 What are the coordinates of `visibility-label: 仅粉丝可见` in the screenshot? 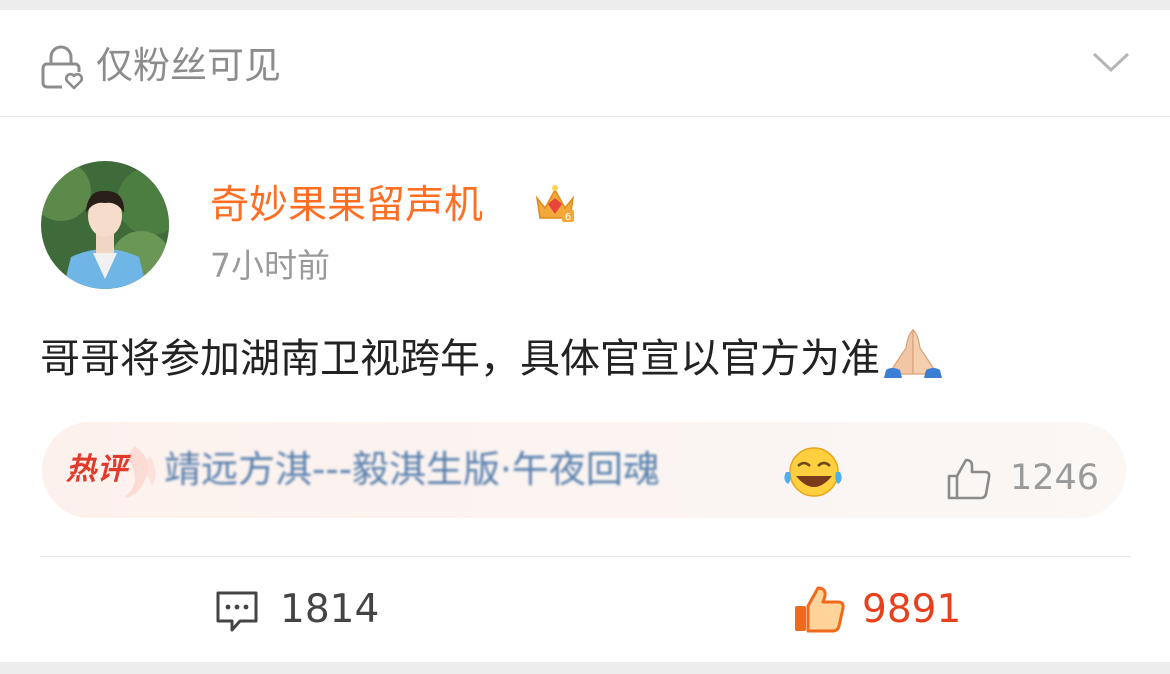 It's located at (188, 65).